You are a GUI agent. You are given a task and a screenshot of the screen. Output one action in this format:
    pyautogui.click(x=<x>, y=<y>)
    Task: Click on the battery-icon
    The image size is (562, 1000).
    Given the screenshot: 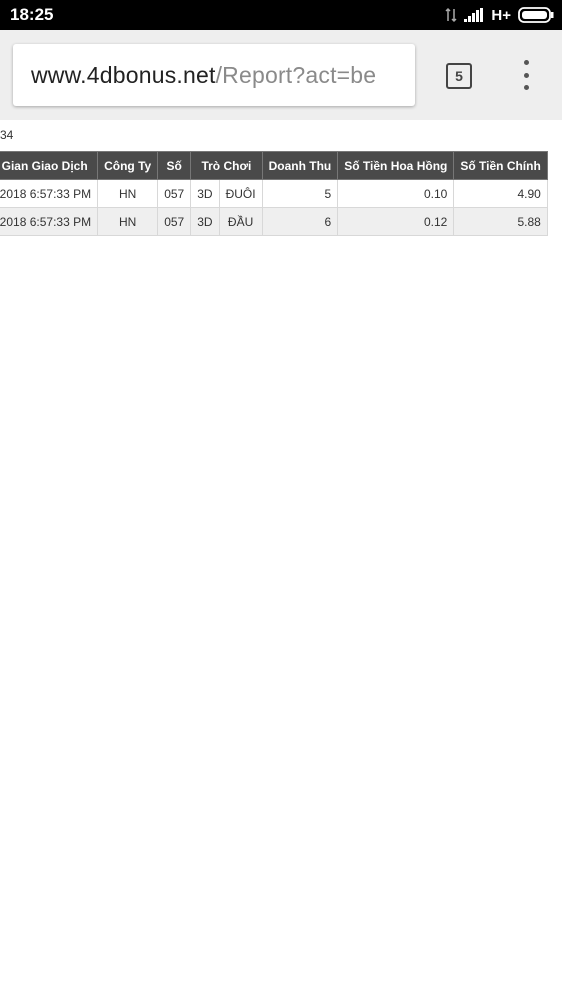 What is the action you would take?
    pyautogui.click(x=536, y=15)
    